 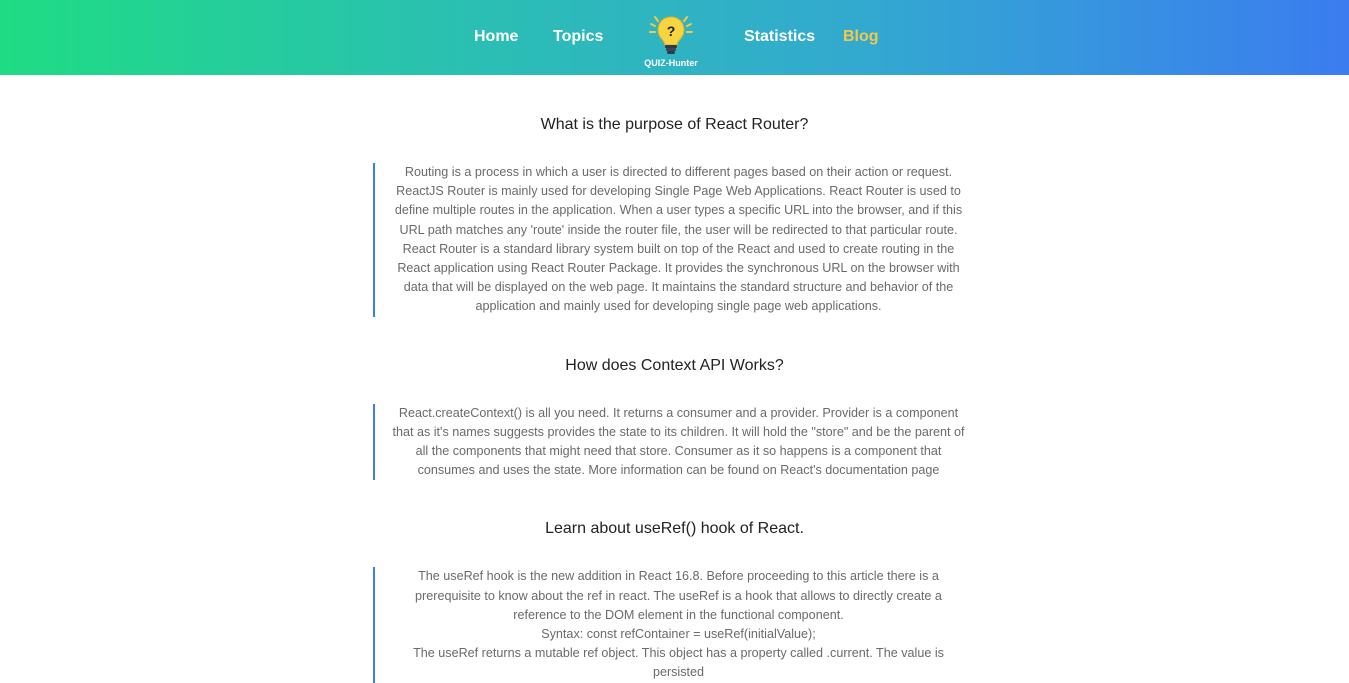 I want to click on post-title: How does Context API Works?, so click(x=674, y=365).